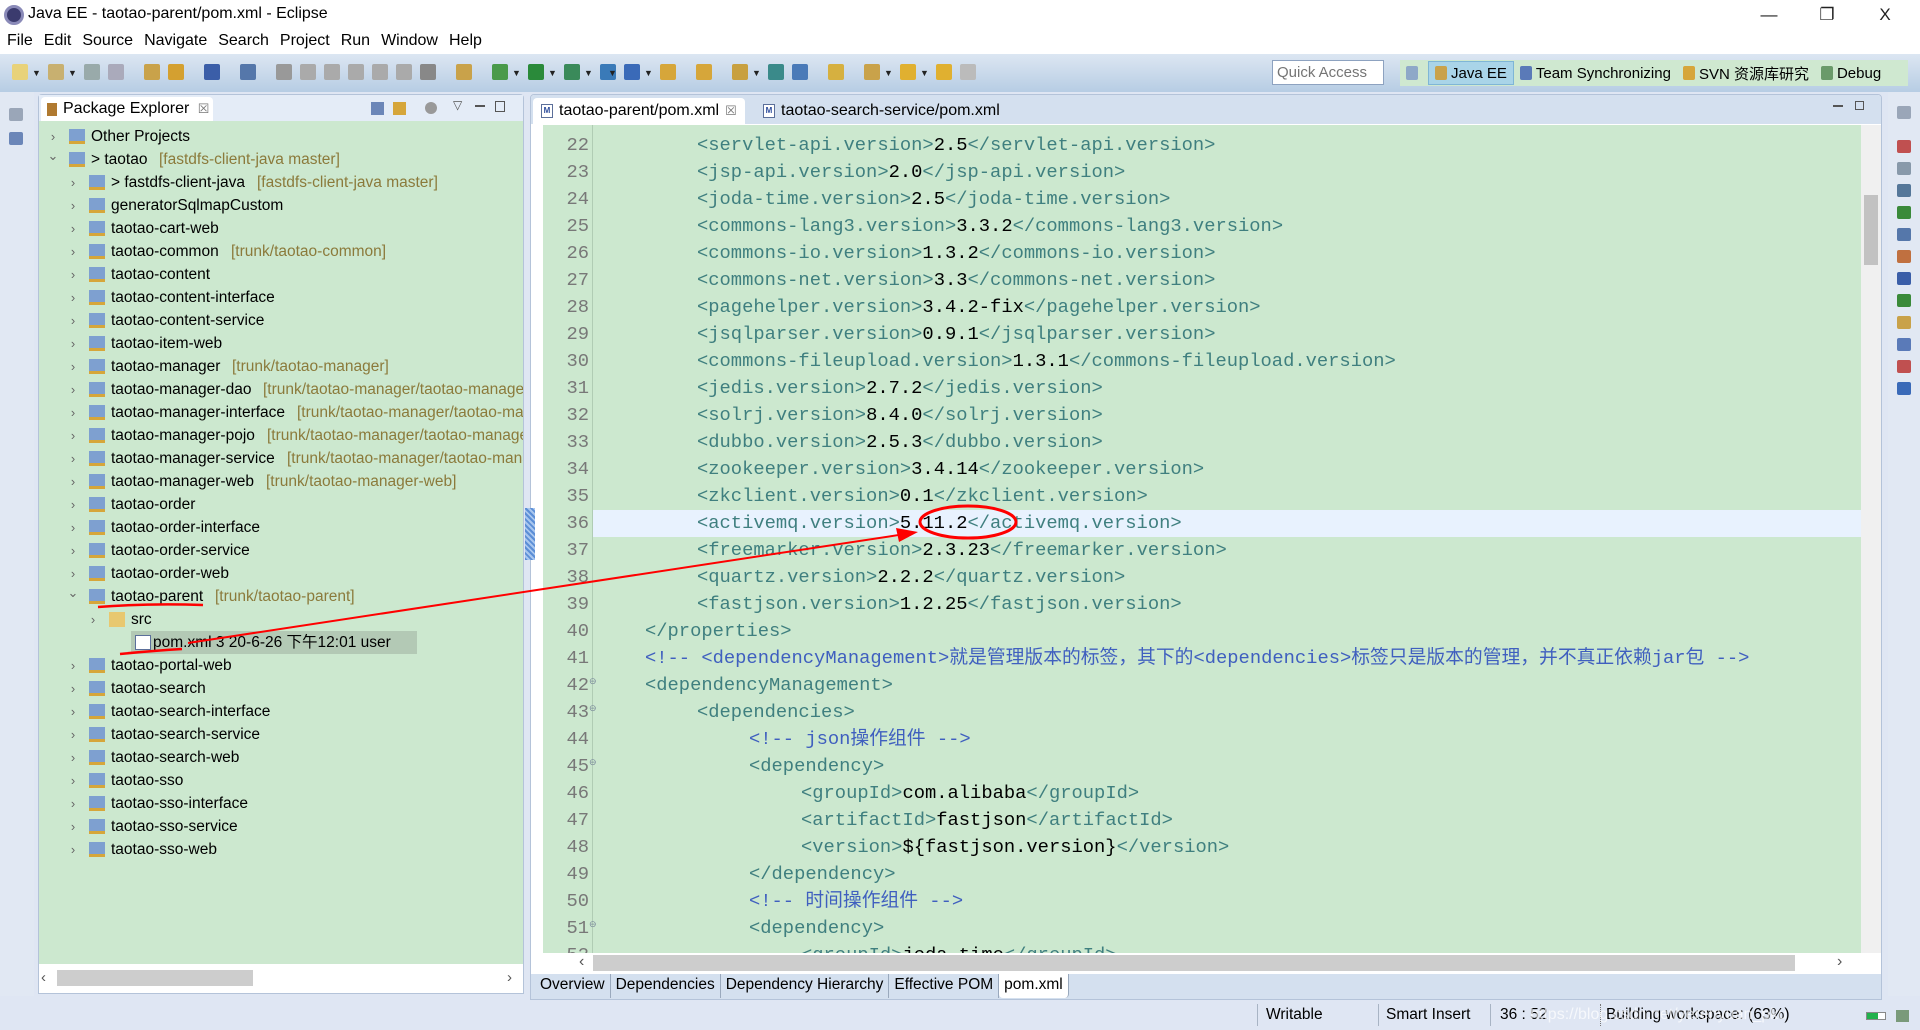  I want to click on menu-window: Window, so click(412, 42).